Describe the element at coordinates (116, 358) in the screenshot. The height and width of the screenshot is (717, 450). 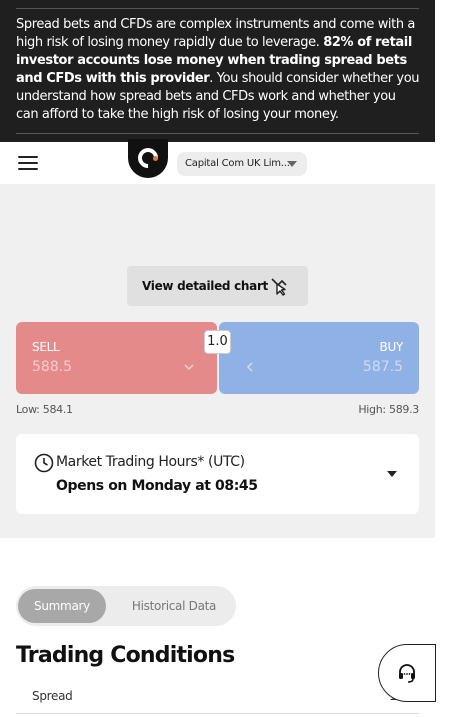
I see `sell-button: SELL 588.5` at that location.